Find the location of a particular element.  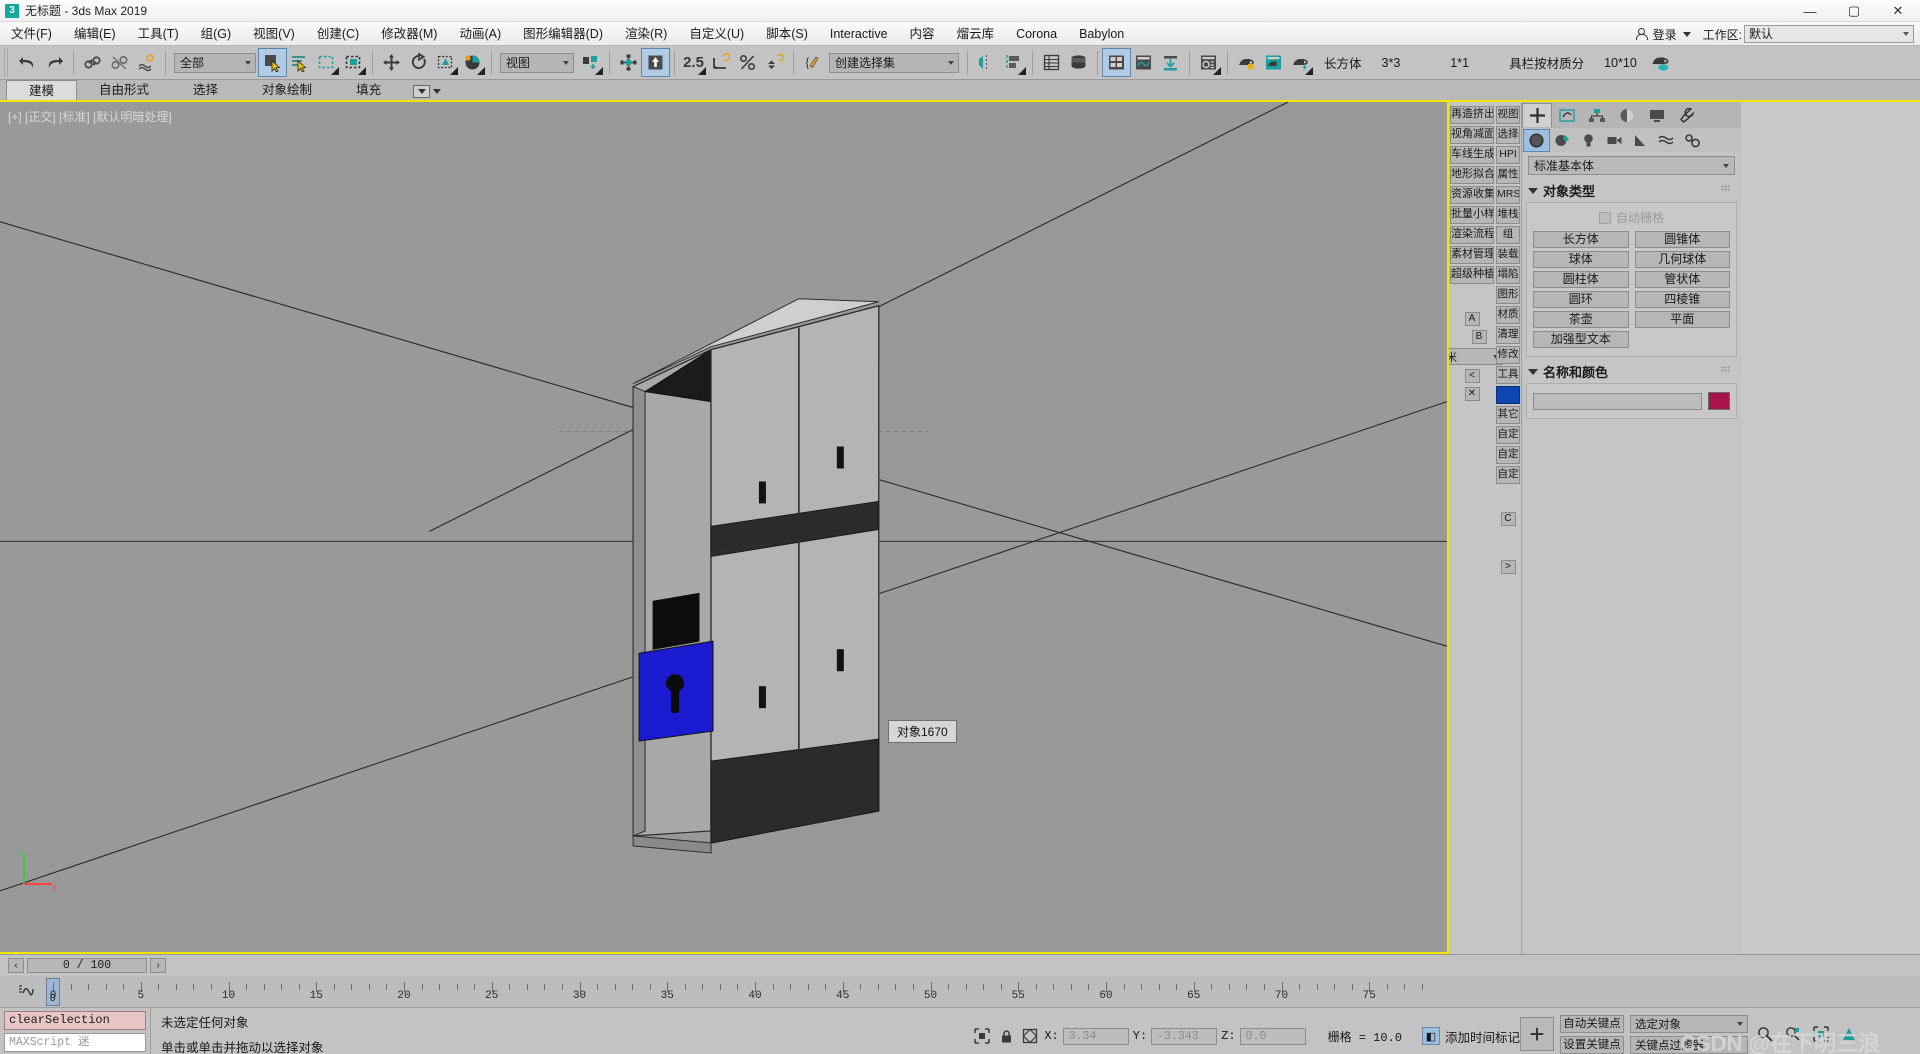

unit-select: 米 is located at coordinates (1472, 356).